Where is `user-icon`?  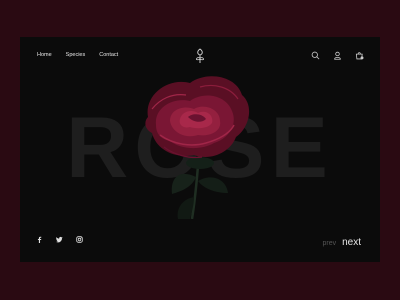 user-icon is located at coordinates (337, 55).